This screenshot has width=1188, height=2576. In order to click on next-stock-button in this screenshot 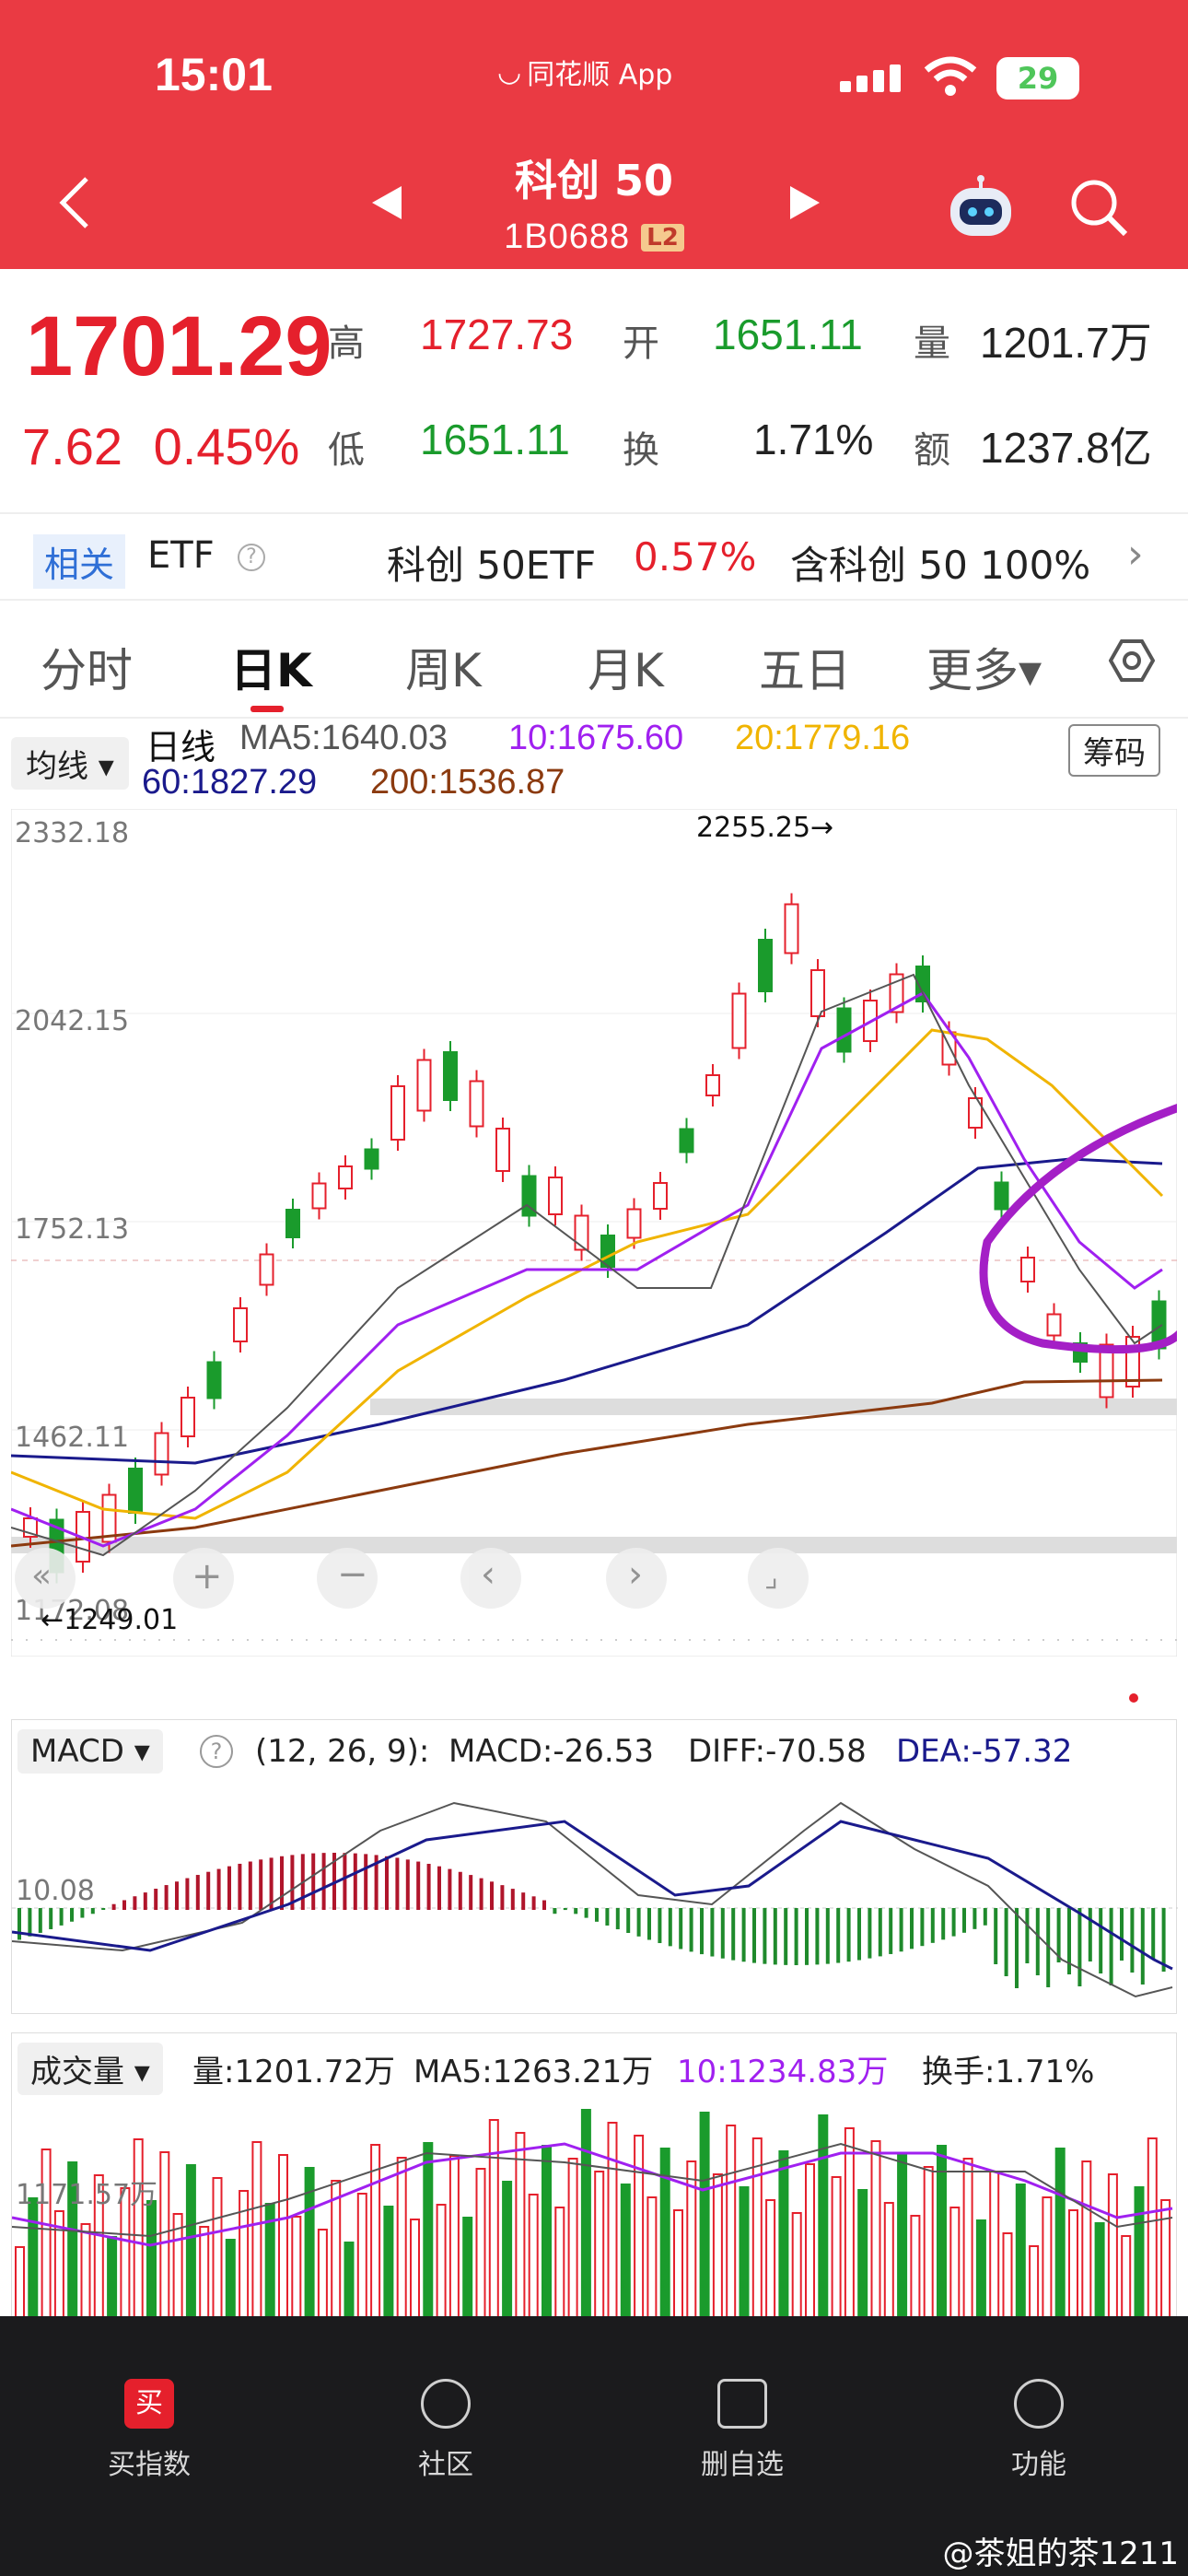, I will do `click(805, 202)`.